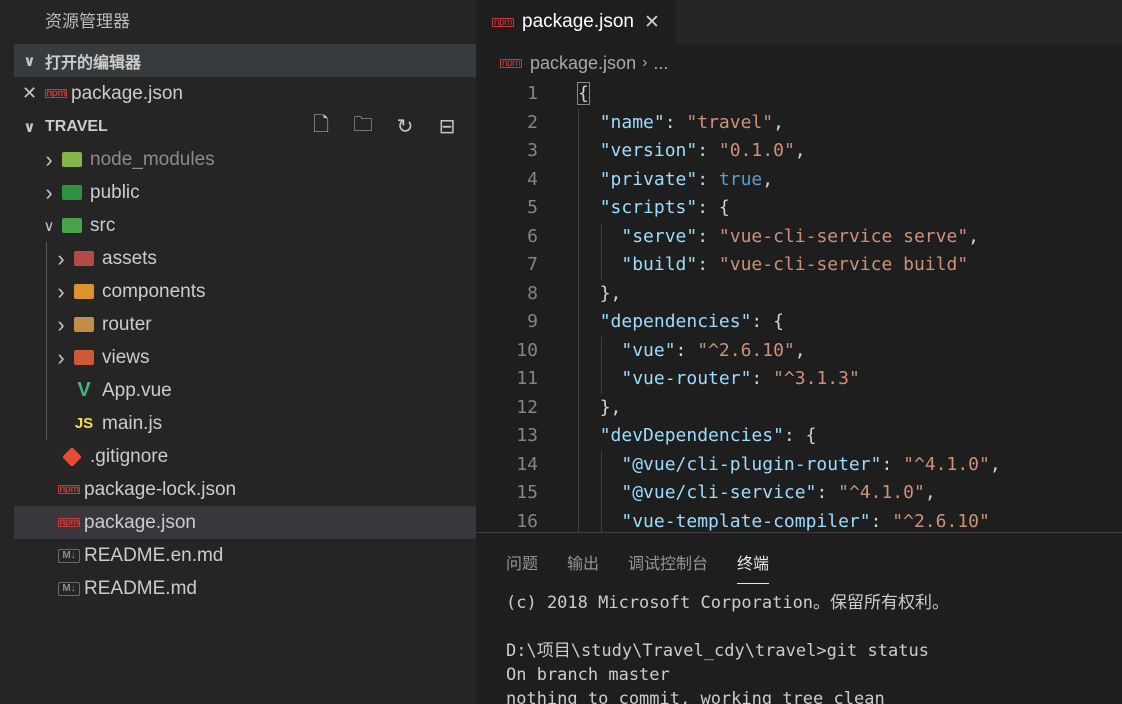 Image resolution: width=1122 pixels, height=704 pixels. Describe the element at coordinates (522, 562) in the screenshot. I see `panel-tab: 问题` at that location.